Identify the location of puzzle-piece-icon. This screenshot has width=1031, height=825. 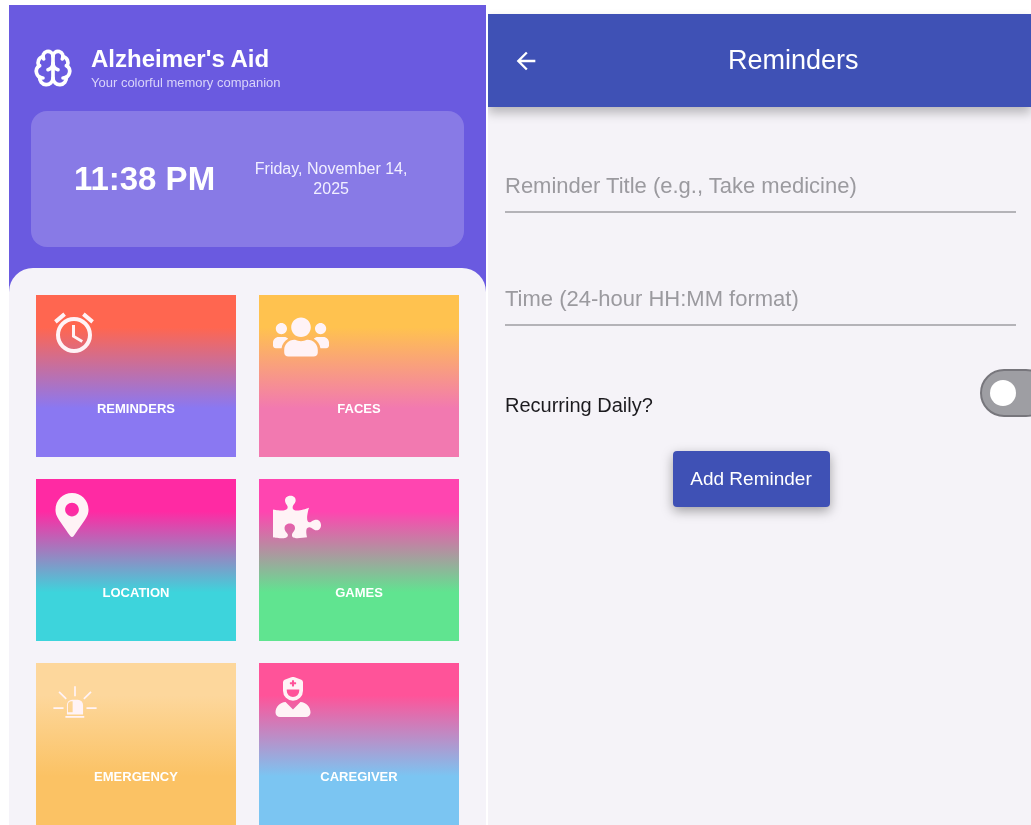
(297, 517).